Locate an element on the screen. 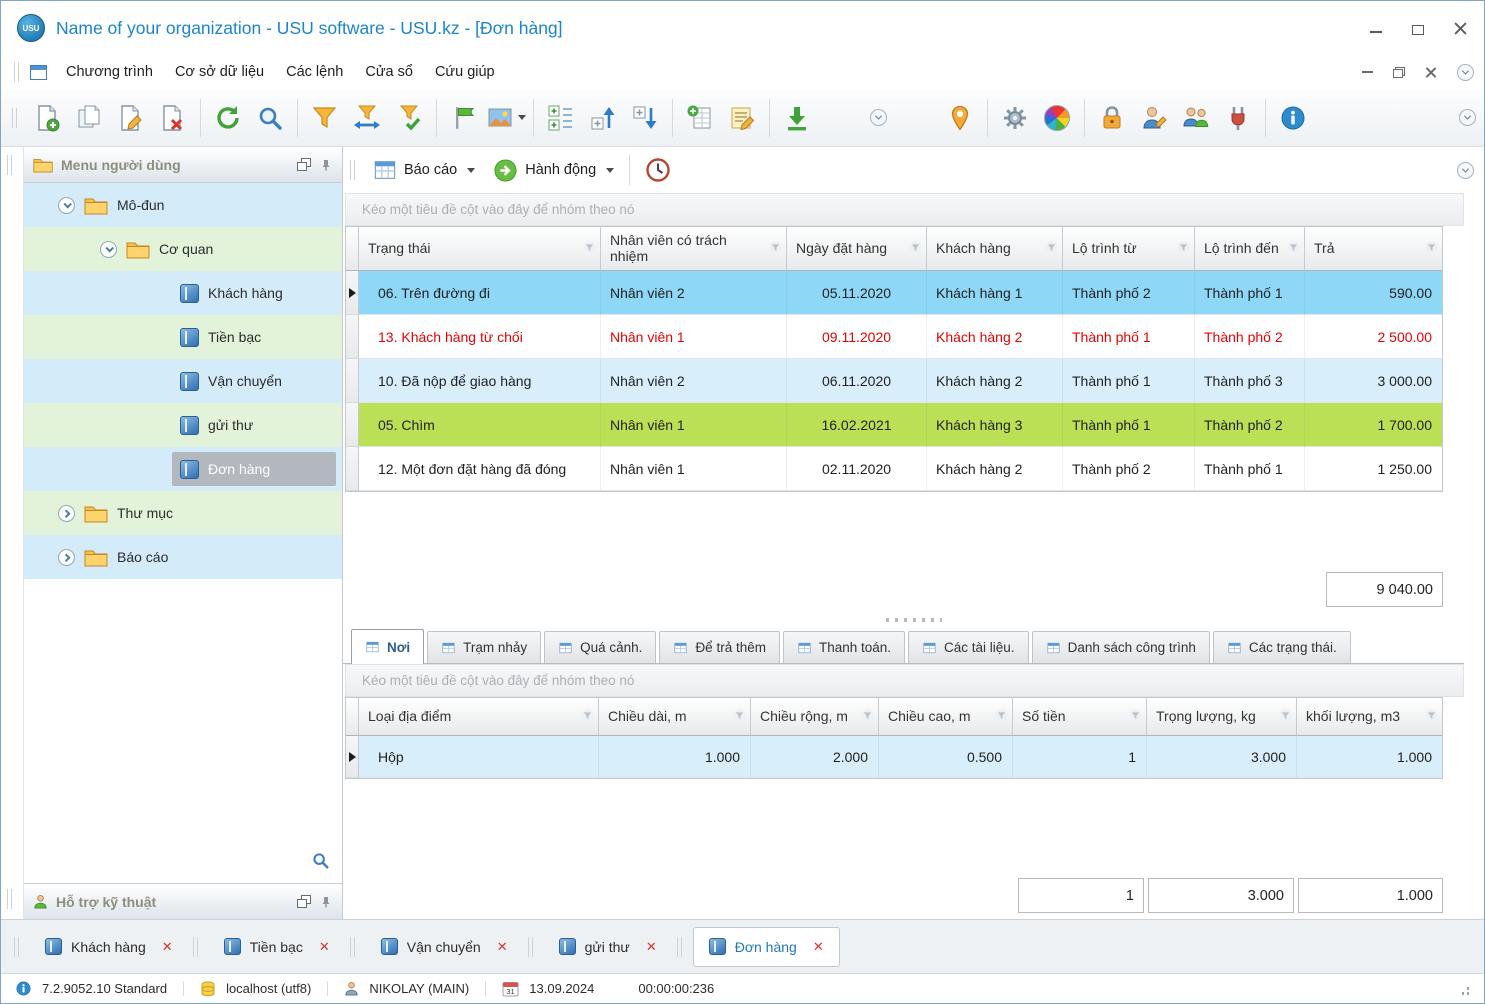  tree-item-money: Tiền bạc is located at coordinates (183, 337).